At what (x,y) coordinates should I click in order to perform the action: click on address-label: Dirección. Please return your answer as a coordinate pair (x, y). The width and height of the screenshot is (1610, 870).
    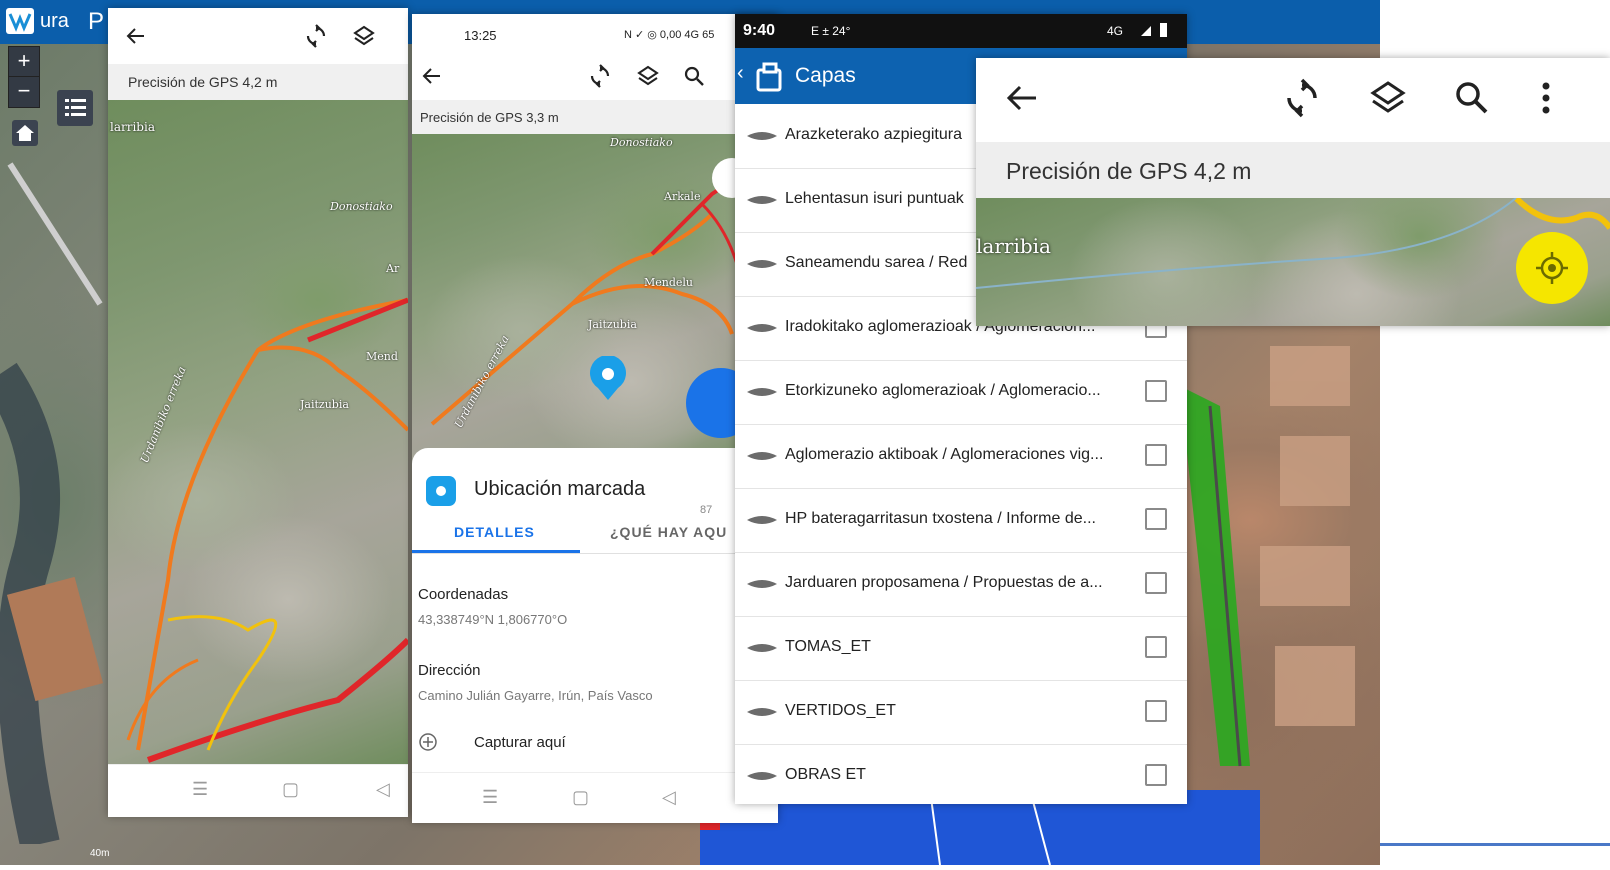
    Looking at the image, I should click on (449, 670).